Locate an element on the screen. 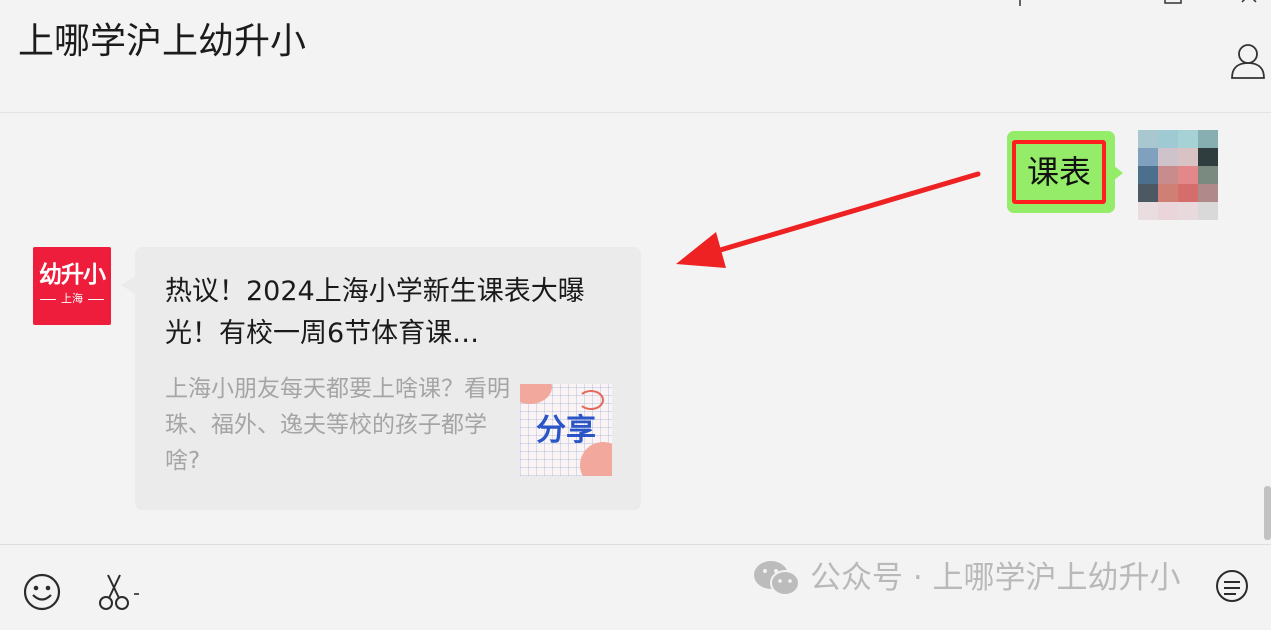 This screenshot has height=630, width=1271. scissors-icon is located at coordinates (120, 592).